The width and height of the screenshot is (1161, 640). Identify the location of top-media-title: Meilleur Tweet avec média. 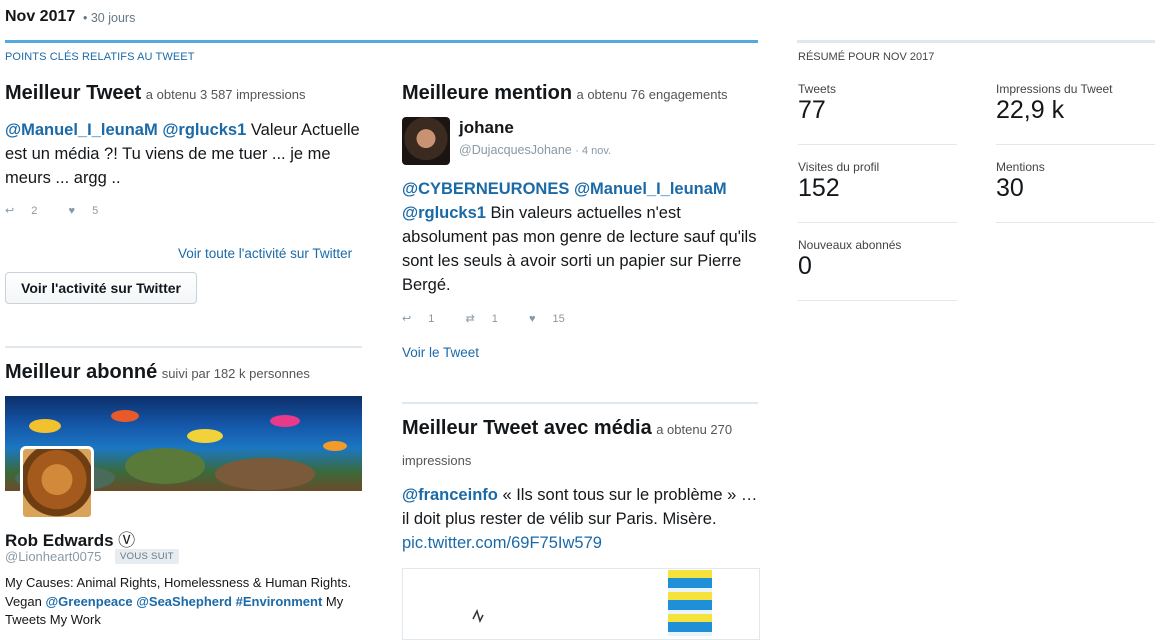
(527, 428).